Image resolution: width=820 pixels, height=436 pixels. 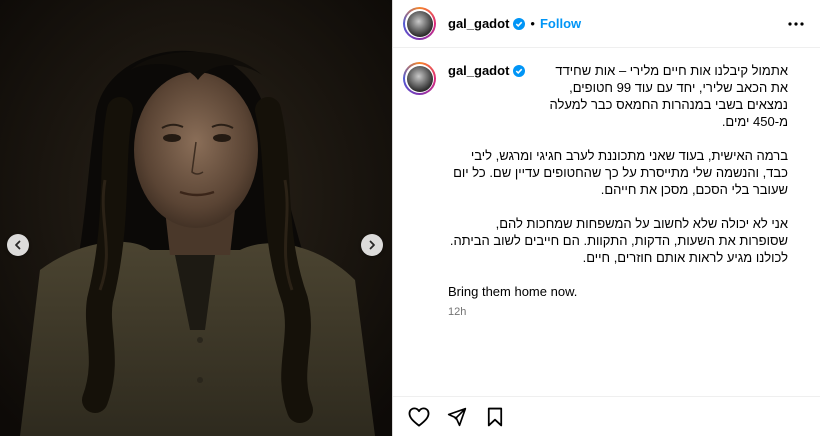 I want to click on author-avatar, so click(x=419, y=23).